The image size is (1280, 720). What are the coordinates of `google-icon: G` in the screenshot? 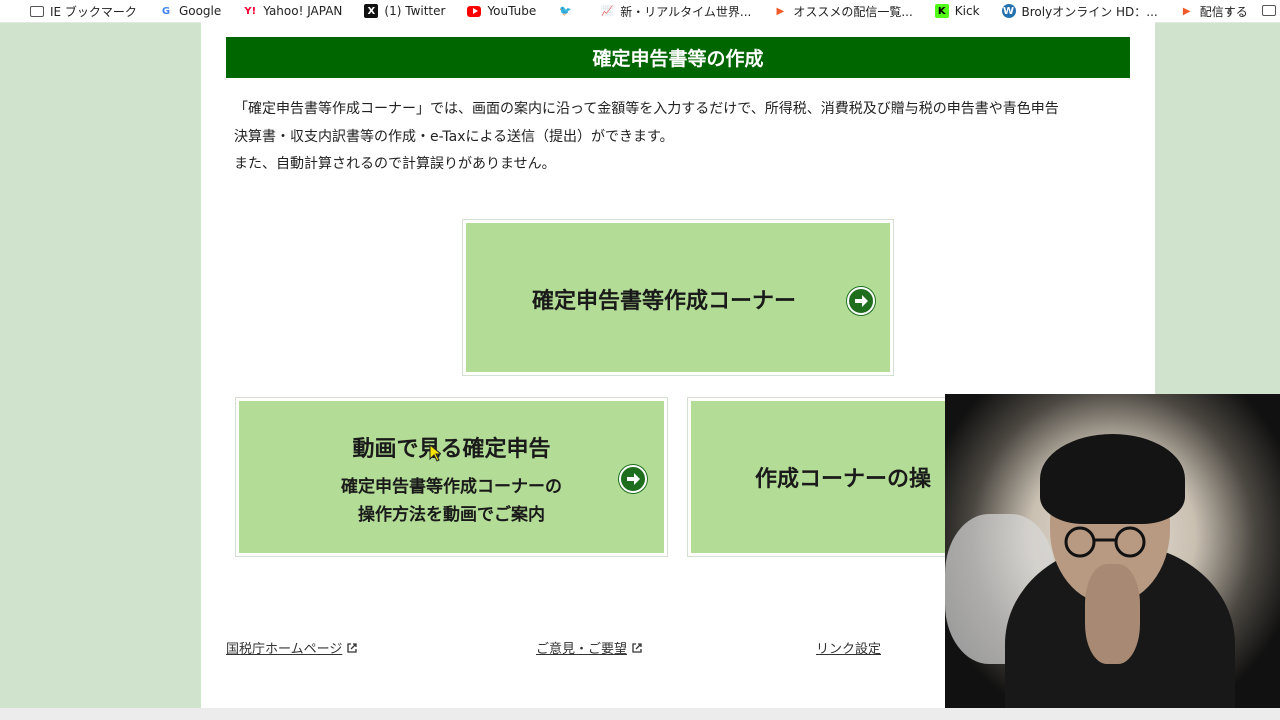 It's located at (166, 11).